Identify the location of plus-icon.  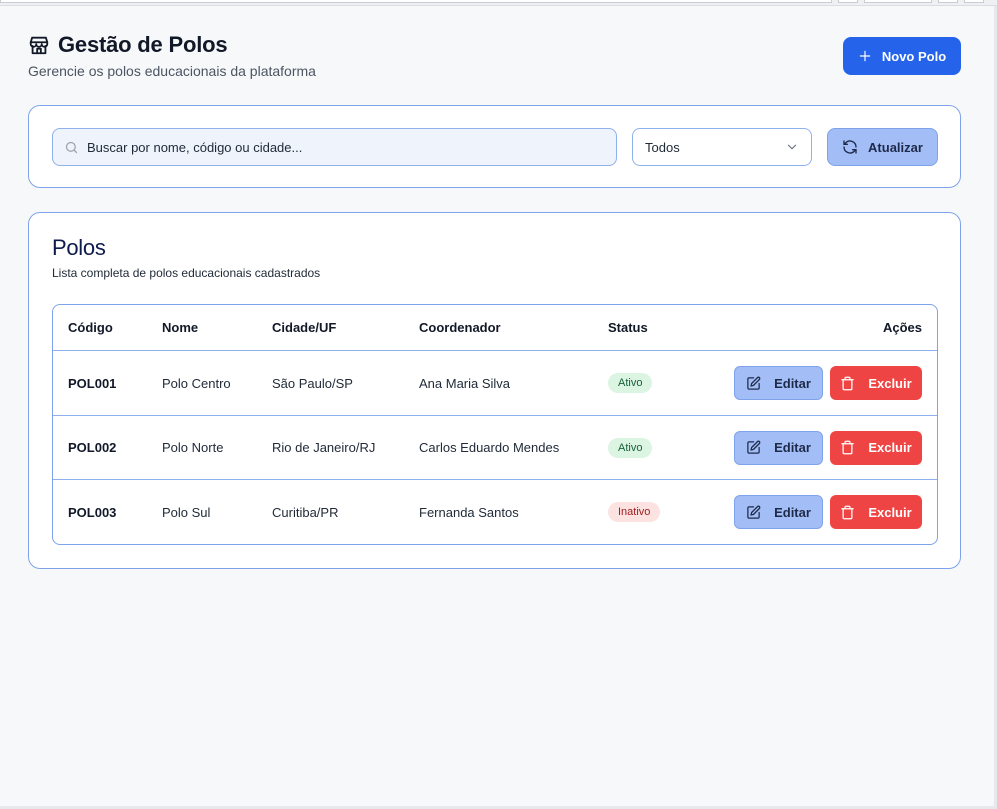
(865, 56).